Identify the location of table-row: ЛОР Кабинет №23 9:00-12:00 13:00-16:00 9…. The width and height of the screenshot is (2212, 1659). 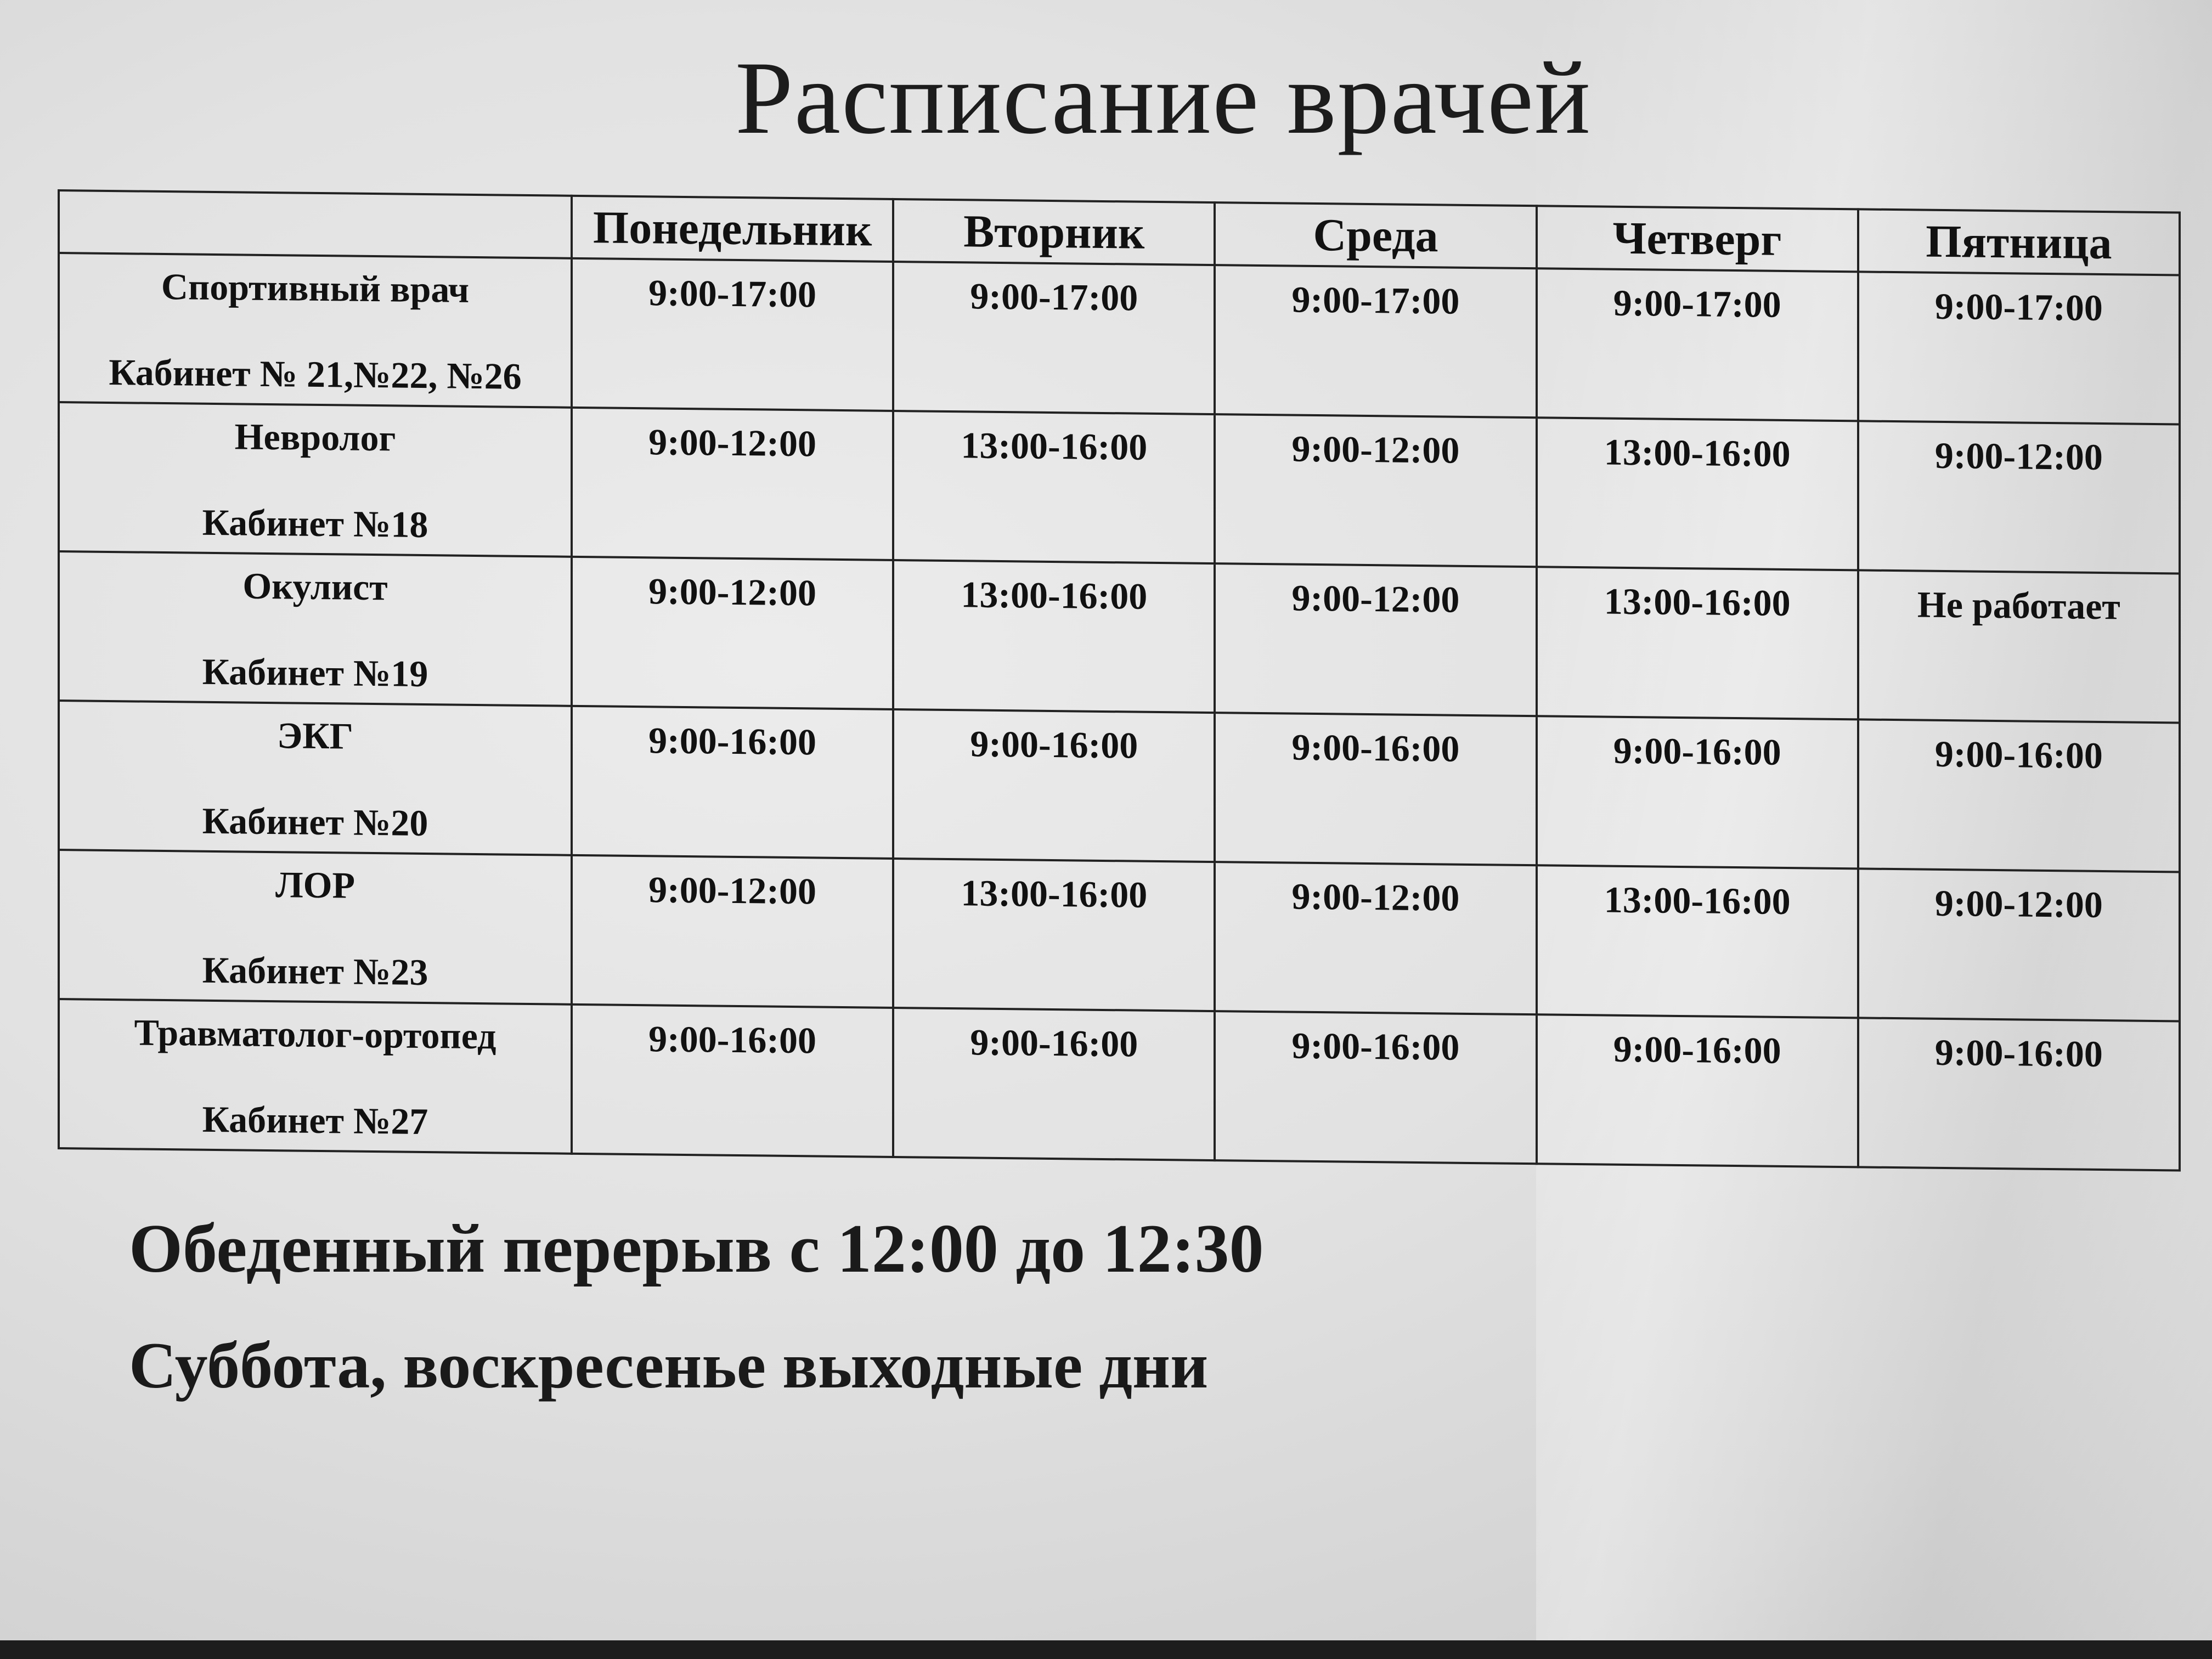
(1120, 936).